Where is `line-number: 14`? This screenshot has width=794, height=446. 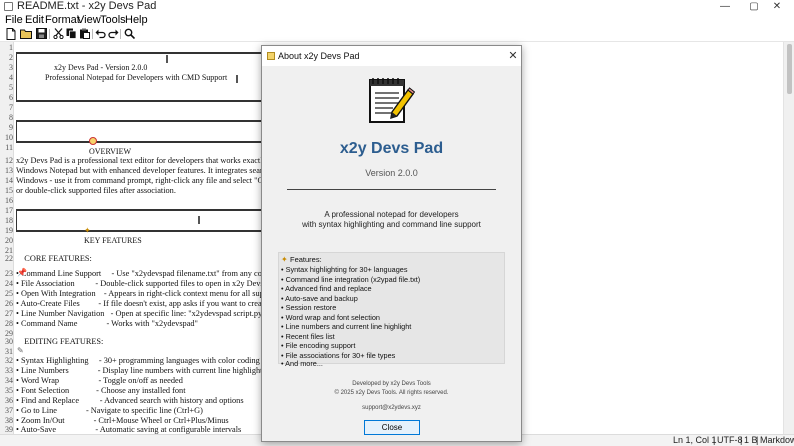 line-number: 14 is located at coordinates (9, 180).